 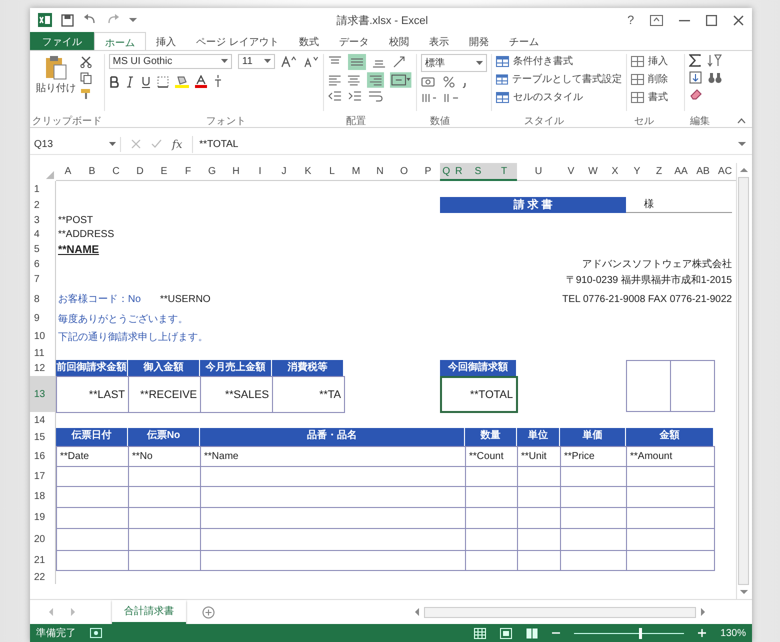 I want to click on row-header: 10, so click(x=43, y=336).